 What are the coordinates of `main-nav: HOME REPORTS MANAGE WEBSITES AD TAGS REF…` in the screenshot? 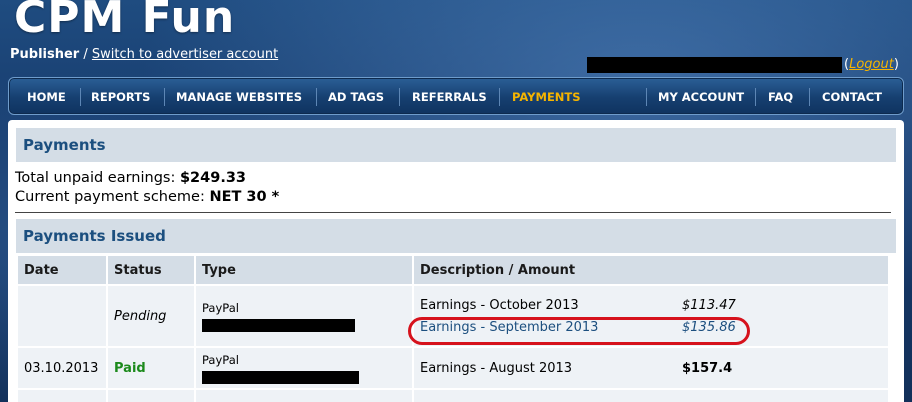 It's located at (456, 96).